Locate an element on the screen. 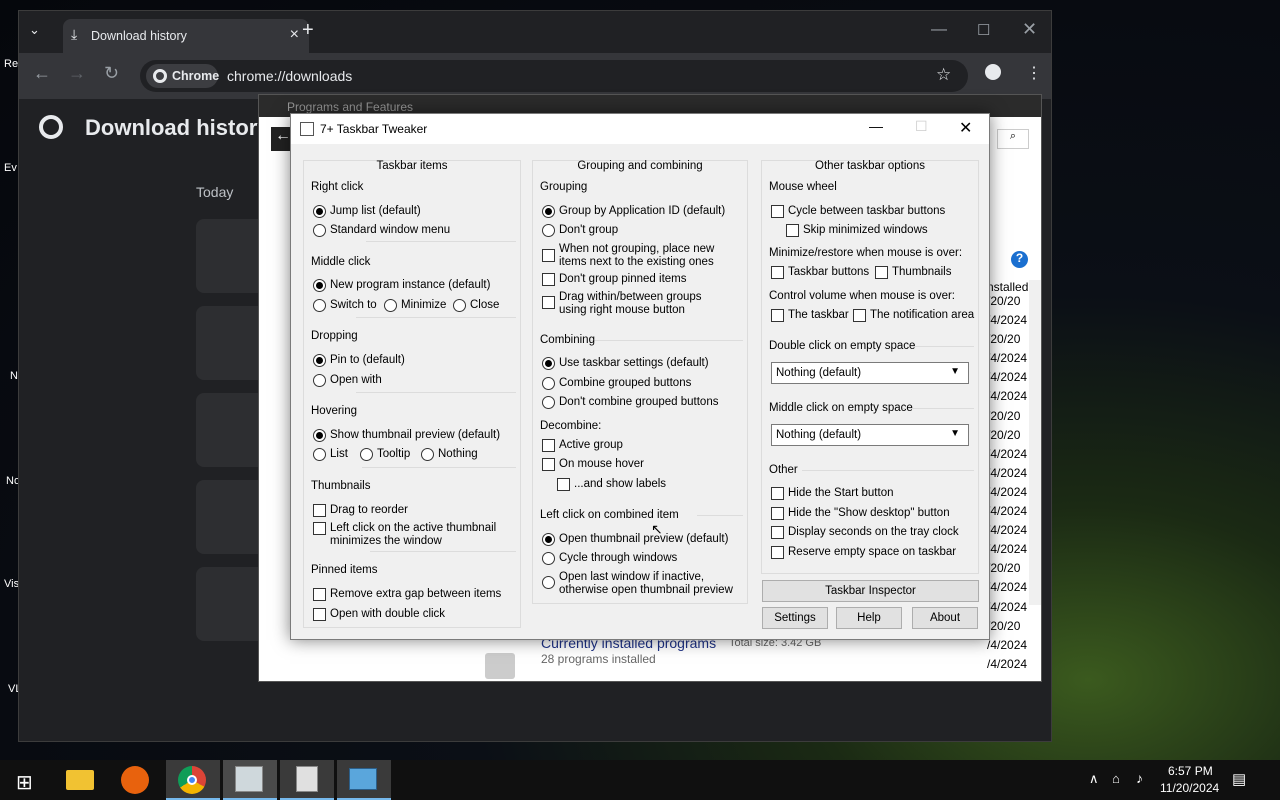 This screenshot has width=1280, height=800. tray-date: 11/20/2024 is located at coordinates (1189, 788).